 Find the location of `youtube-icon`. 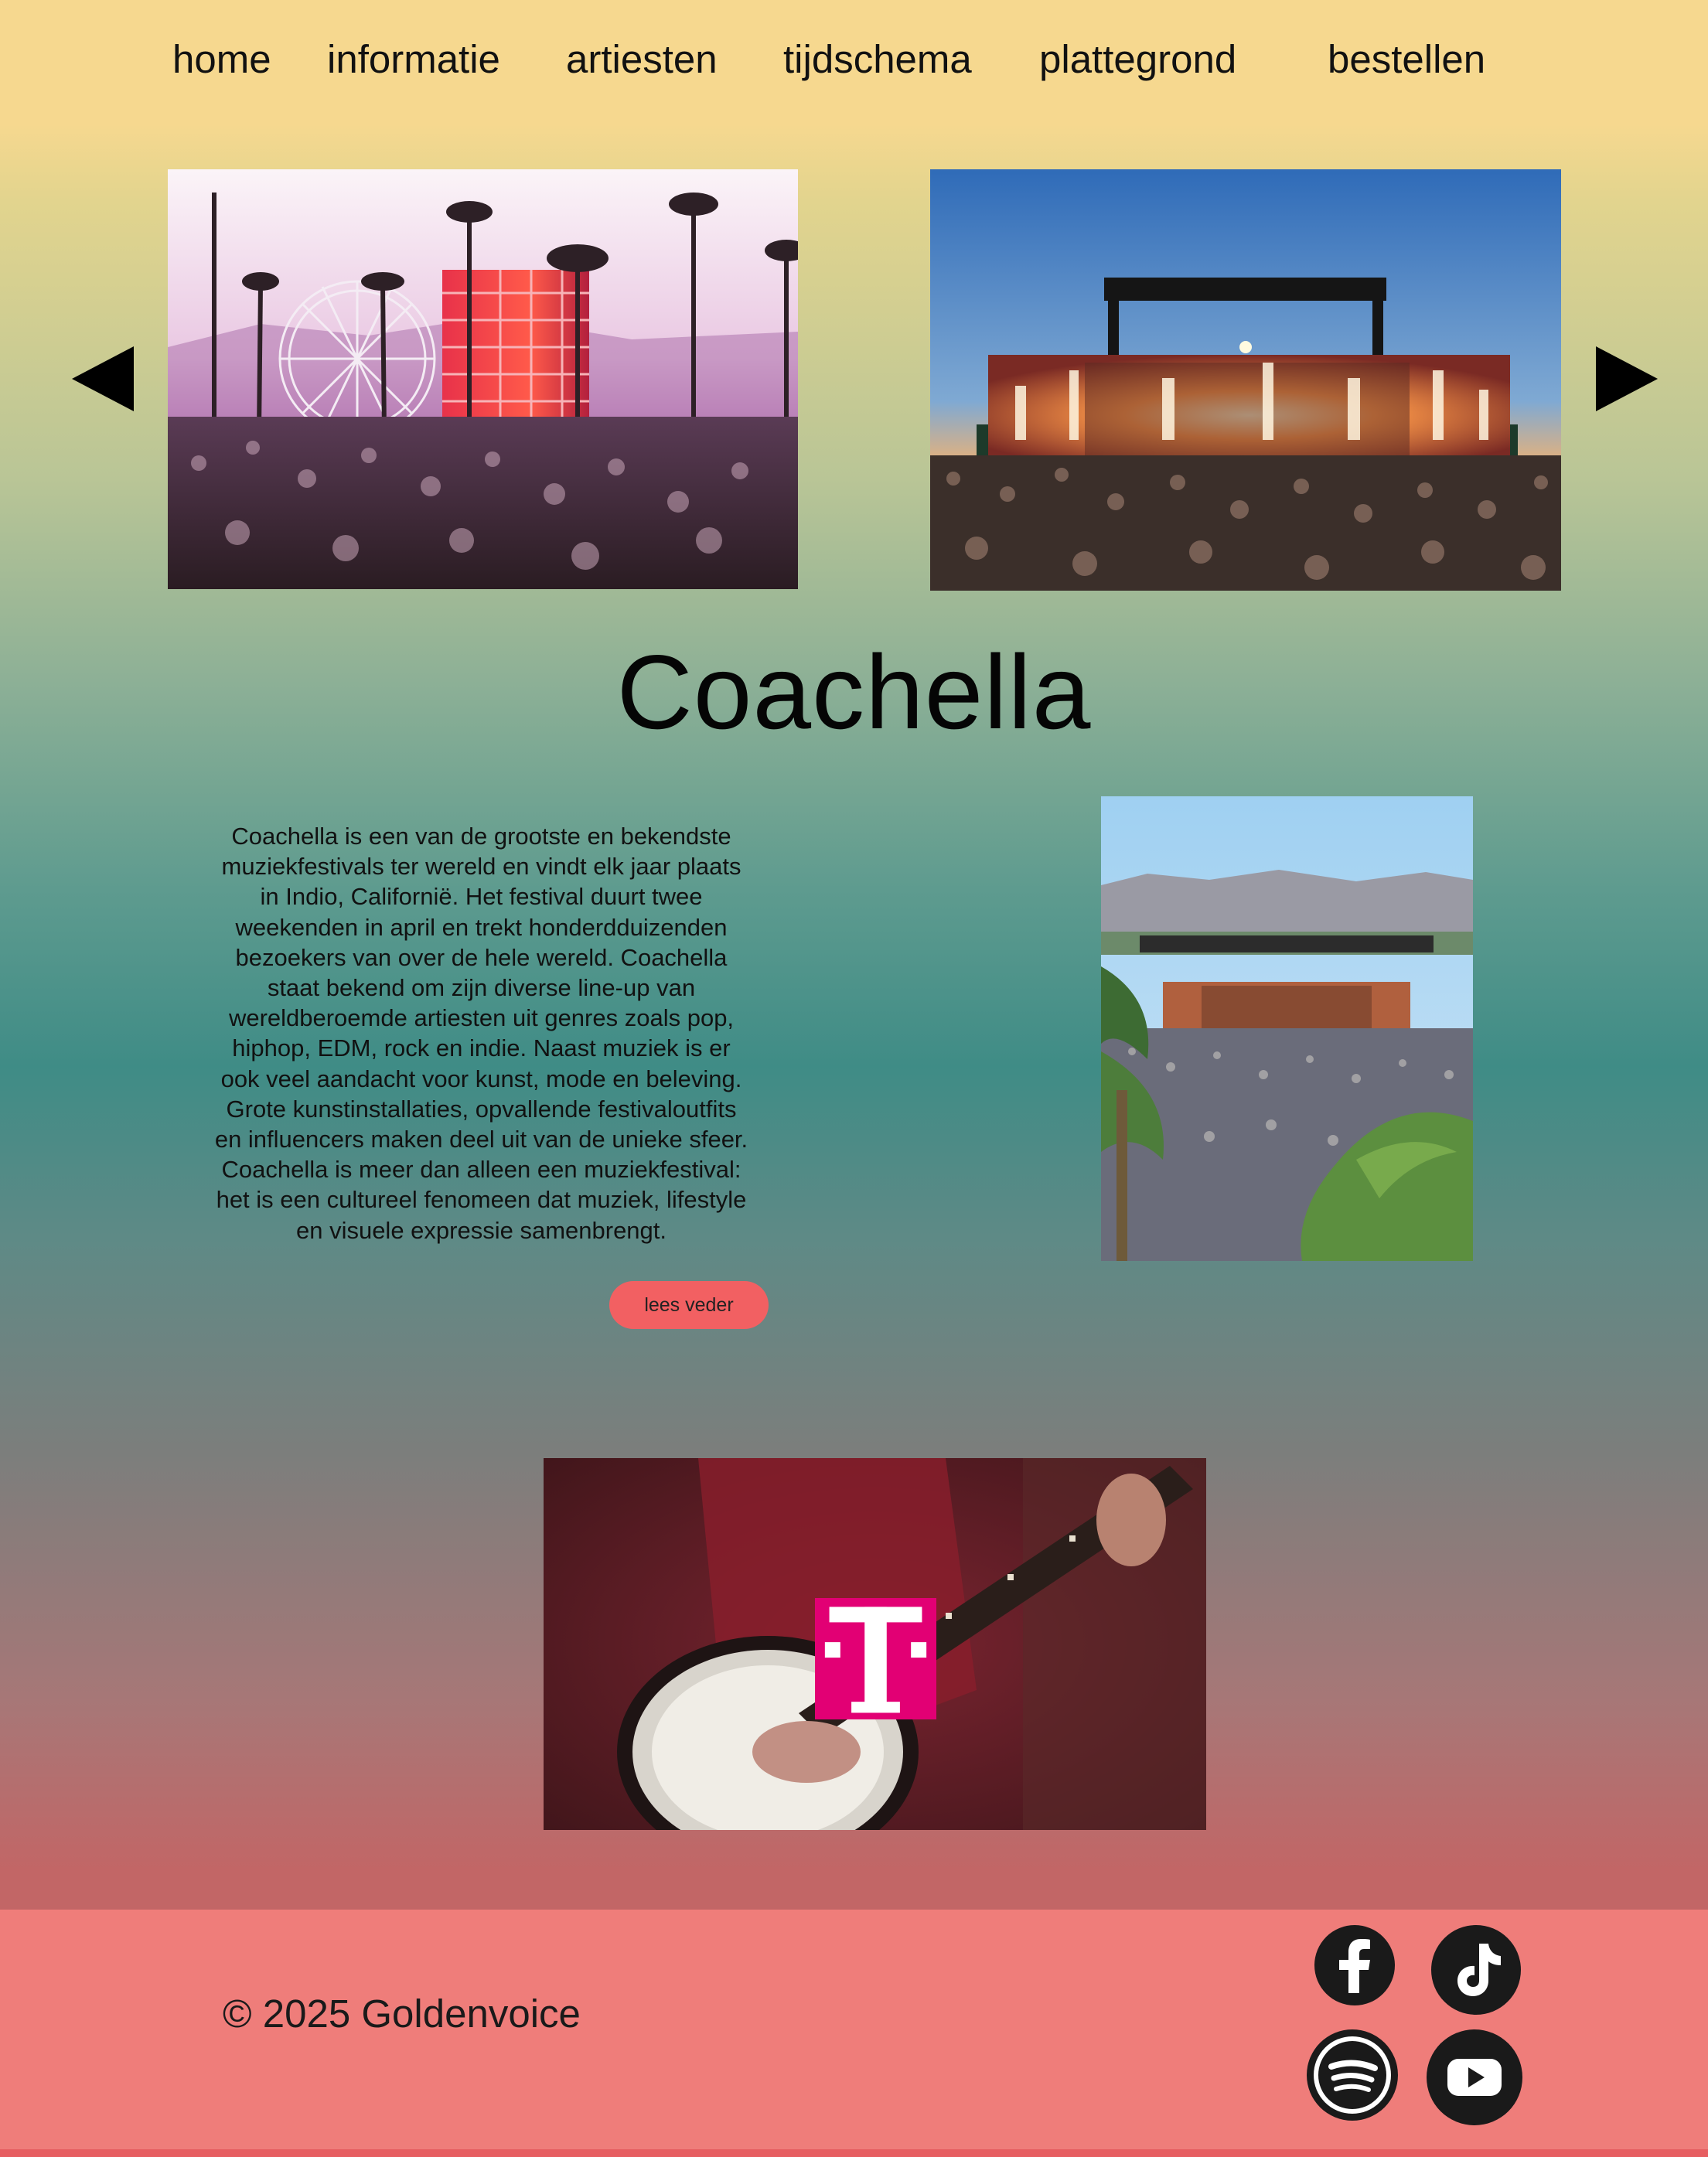

youtube-icon is located at coordinates (1474, 2077).